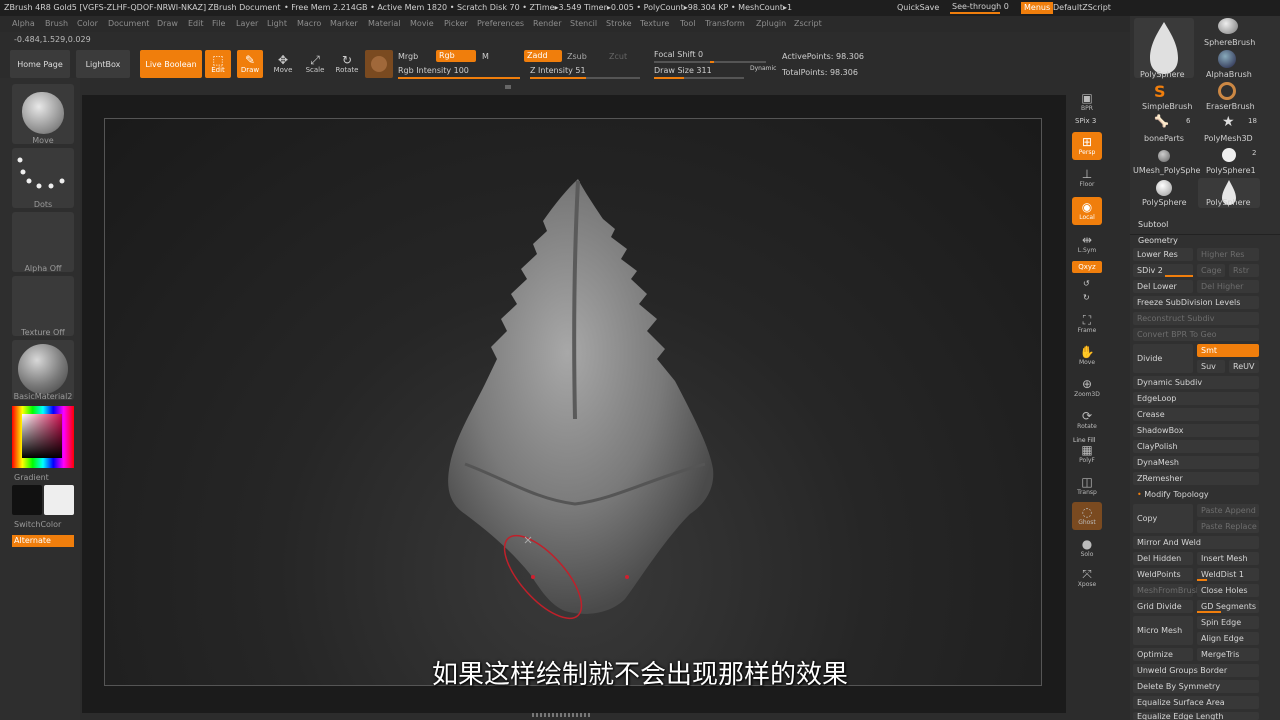  I want to click on spix-slider: SPix 3, so click(1085, 121).